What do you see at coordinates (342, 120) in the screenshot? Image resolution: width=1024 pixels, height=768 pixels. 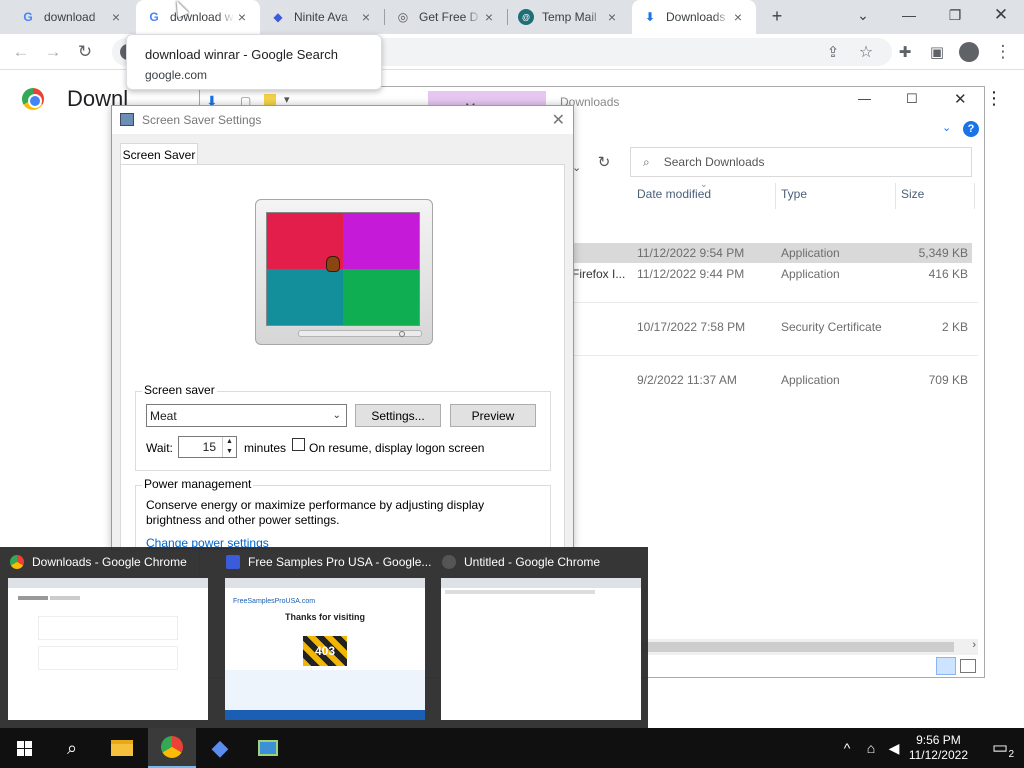 I see `dialog-titlebar: Screen Saver Settings ✕` at bounding box center [342, 120].